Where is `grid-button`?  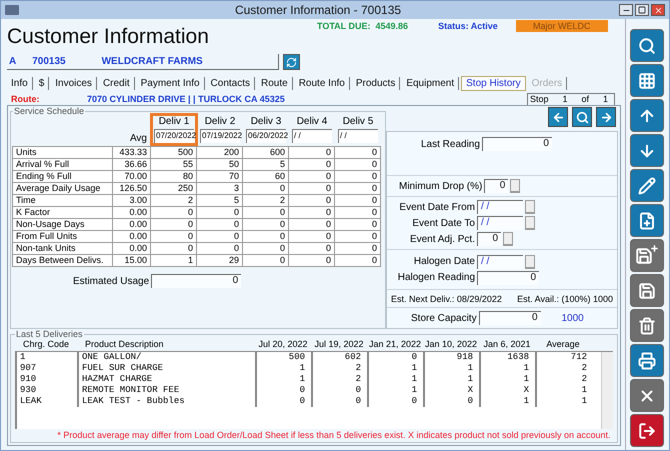 grid-button is located at coordinates (647, 80).